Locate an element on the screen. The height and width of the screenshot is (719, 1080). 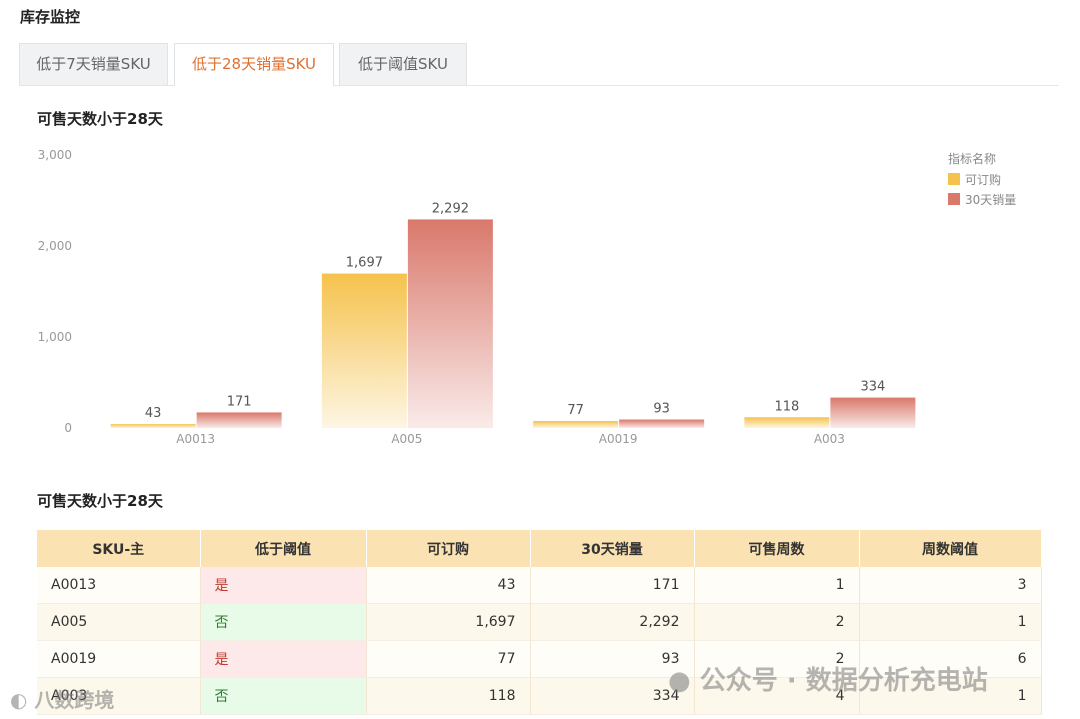
table-row: A0013 是 43 171 1 3 is located at coordinates (539, 585).